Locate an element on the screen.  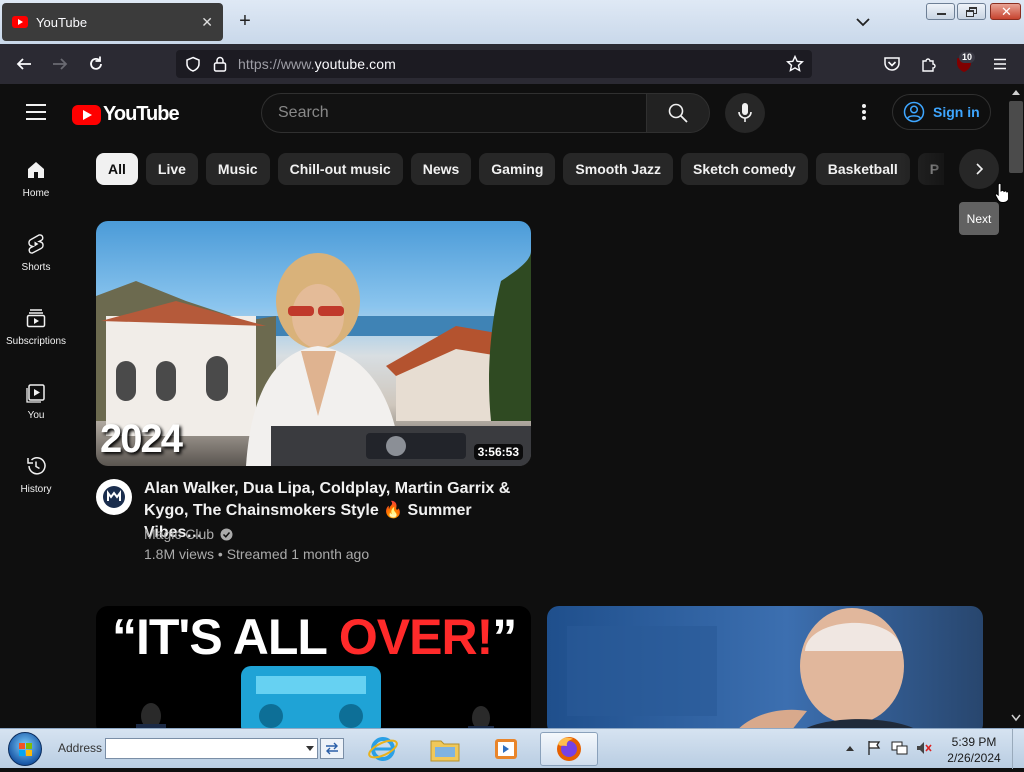
home-icon is located at coordinates (36, 170).